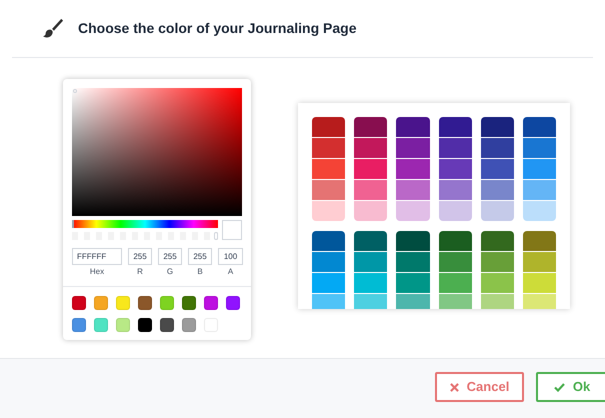 This screenshot has width=605, height=418. What do you see at coordinates (145, 224) in the screenshot?
I see `hue-slider` at bounding box center [145, 224].